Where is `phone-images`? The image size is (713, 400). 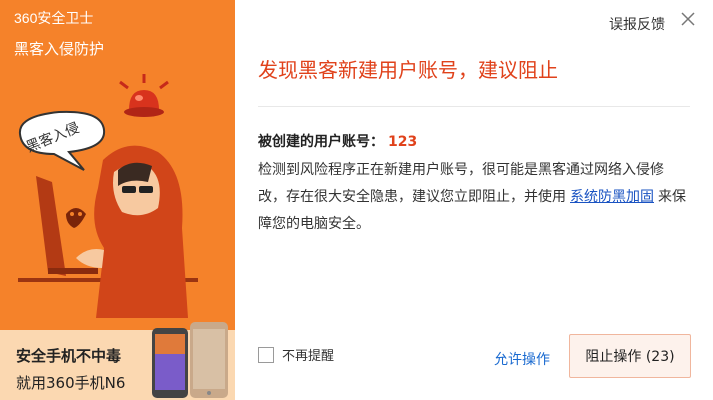 phone-images is located at coordinates (190, 360).